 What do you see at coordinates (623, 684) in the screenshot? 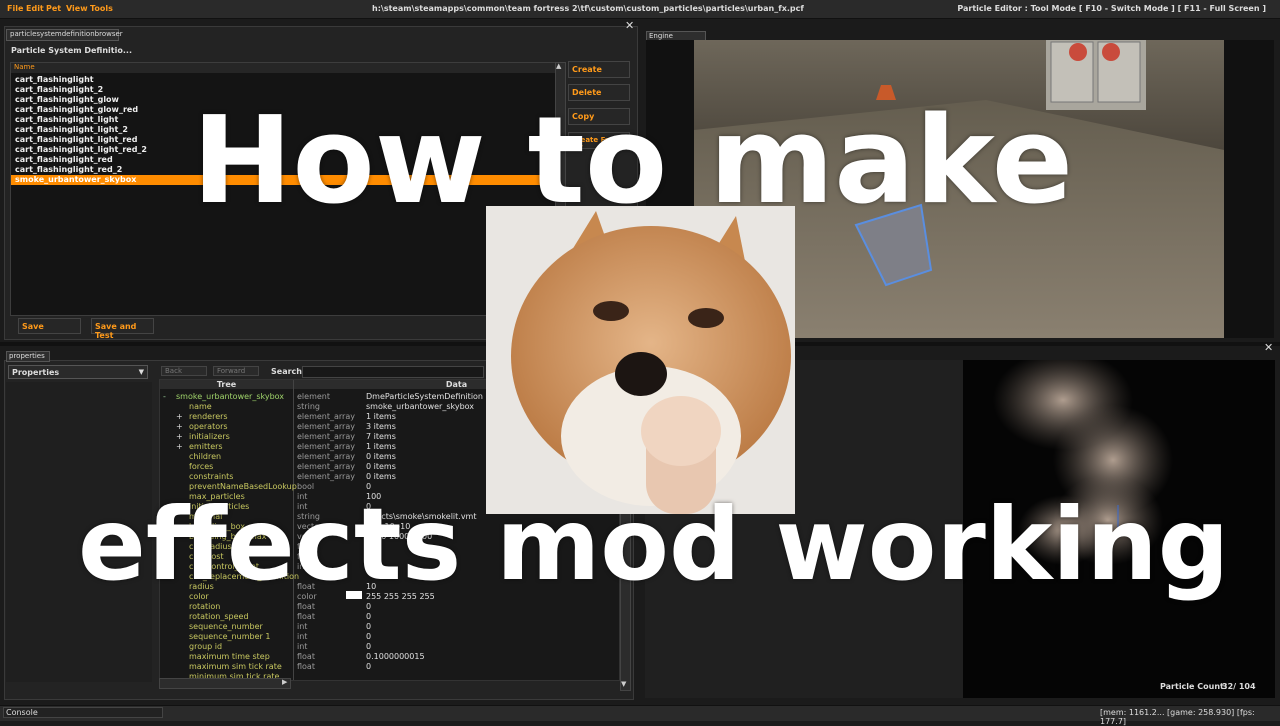
I see `scroll-down-icon: ▼` at bounding box center [623, 684].